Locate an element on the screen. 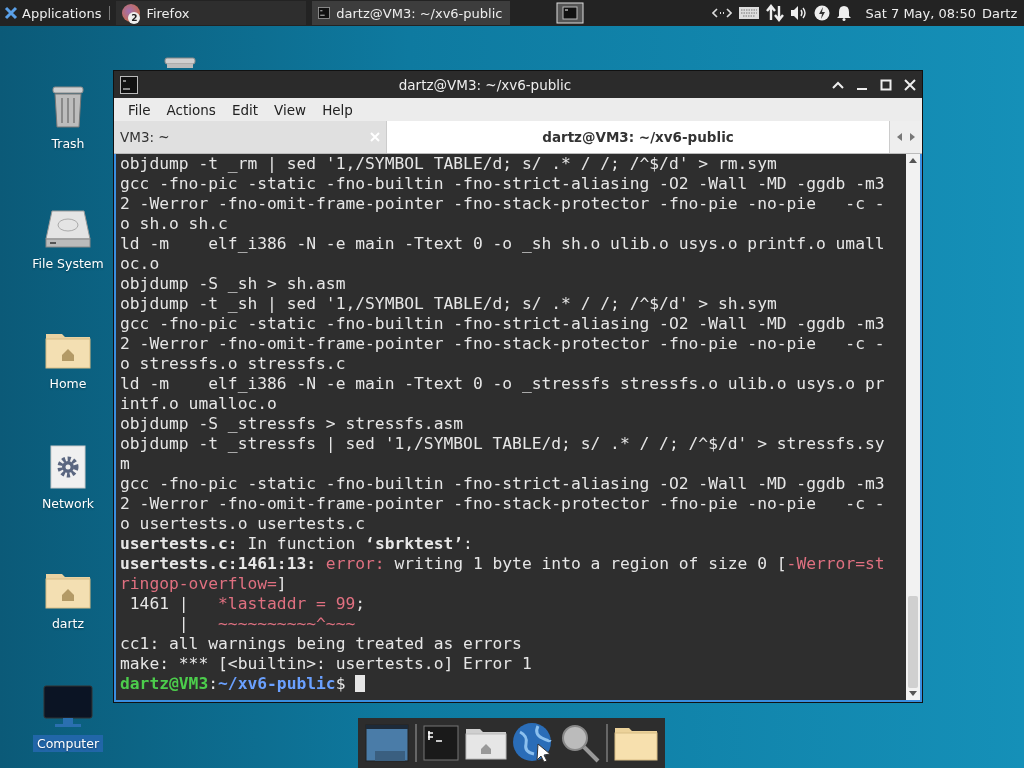 Image resolution: width=1024 pixels, height=768 pixels. menu-item: Help is located at coordinates (337, 109).